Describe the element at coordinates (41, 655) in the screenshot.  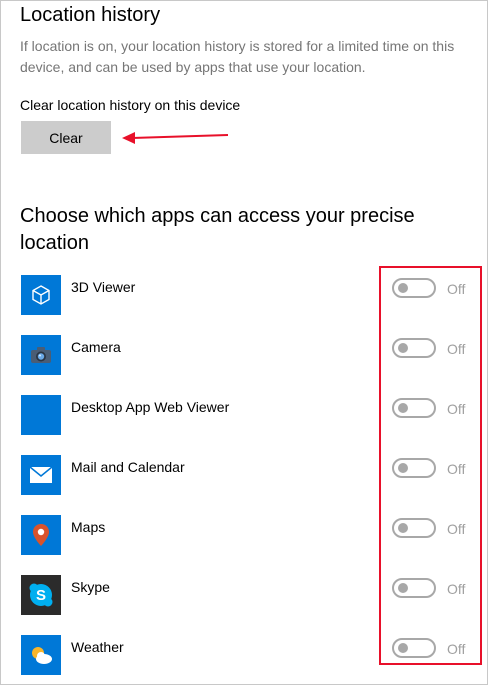
I see `weather-icon` at that location.